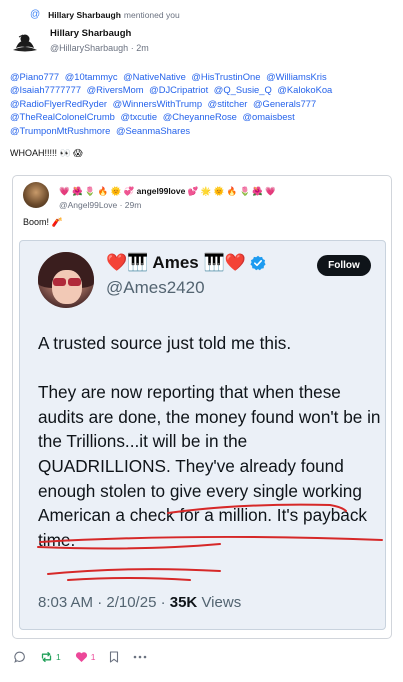  I want to click on reply-button, so click(20, 657).